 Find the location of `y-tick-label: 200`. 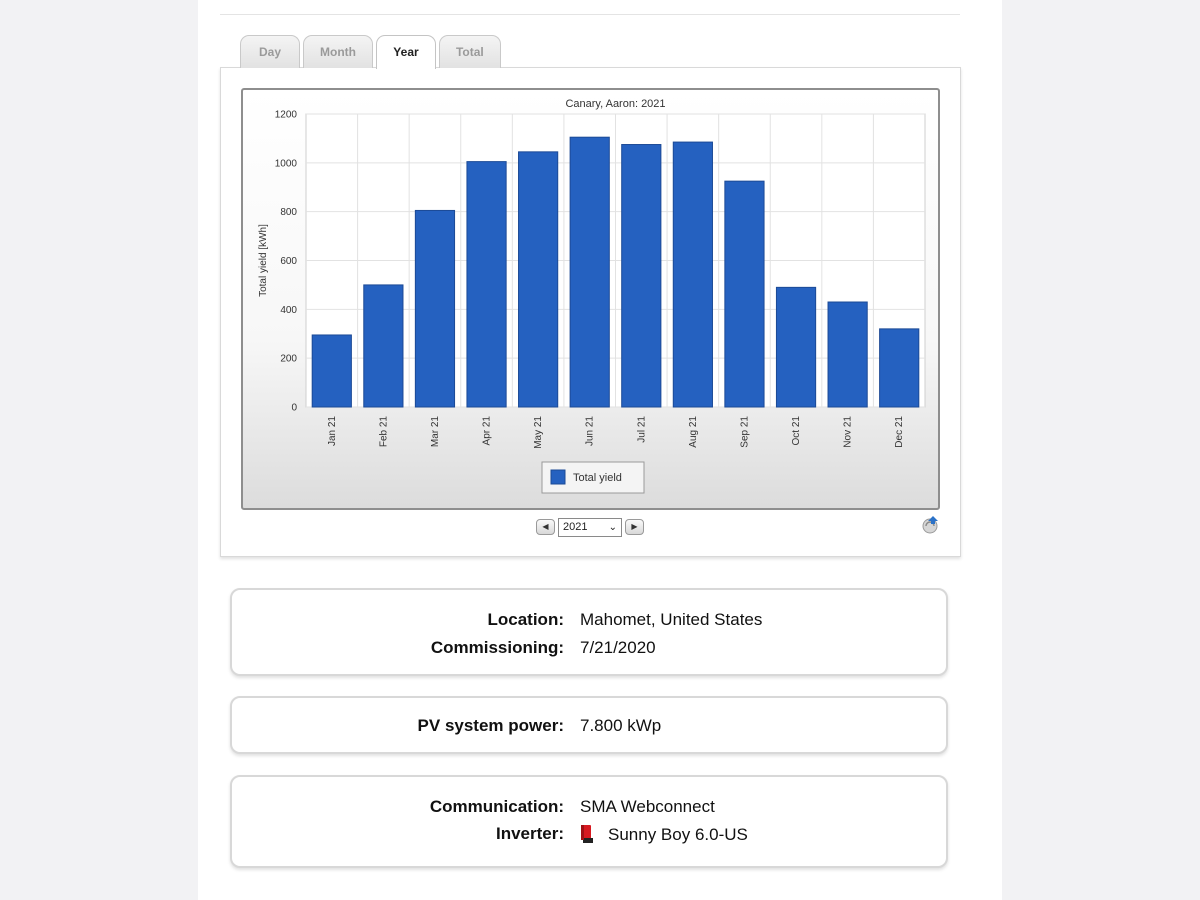

y-tick-label: 200 is located at coordinates (288, 359).